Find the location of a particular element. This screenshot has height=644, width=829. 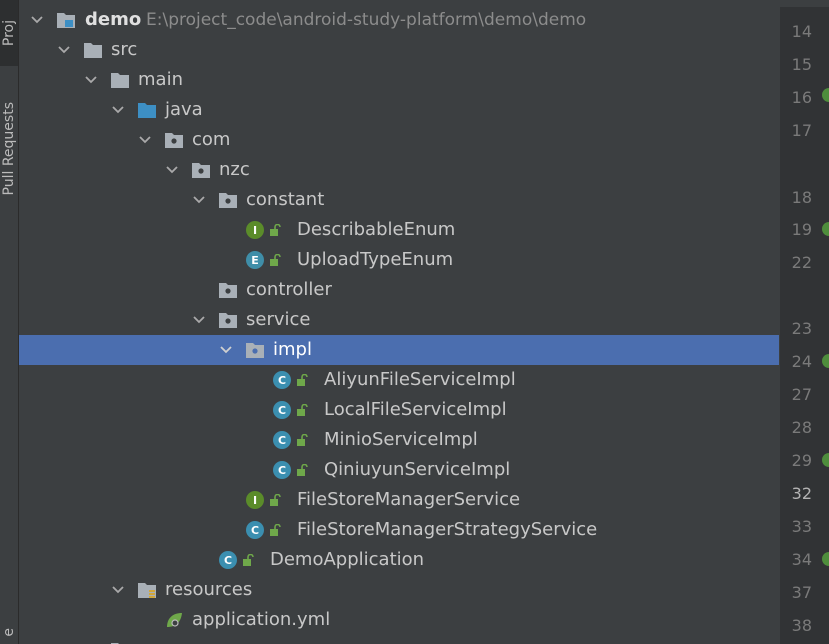

root-module-label: demo is located at coordinates (113, 19).